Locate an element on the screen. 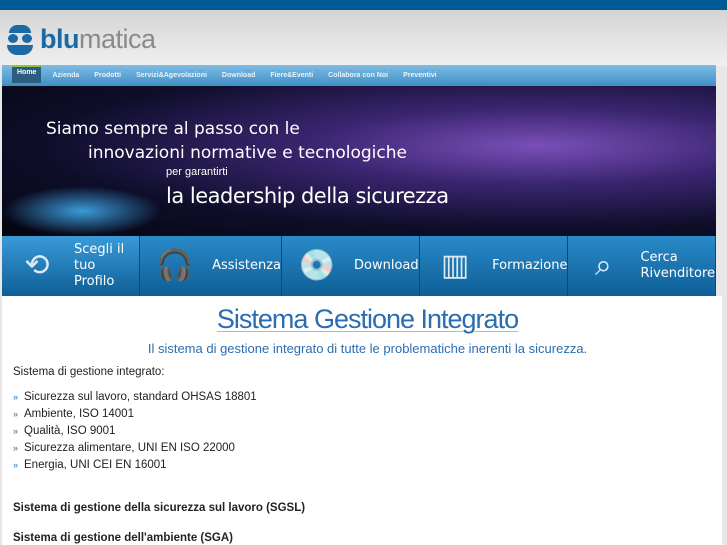 The width and height of the screenshot is (727, 545). nav-home: Home is located at coordinates (27, 73).